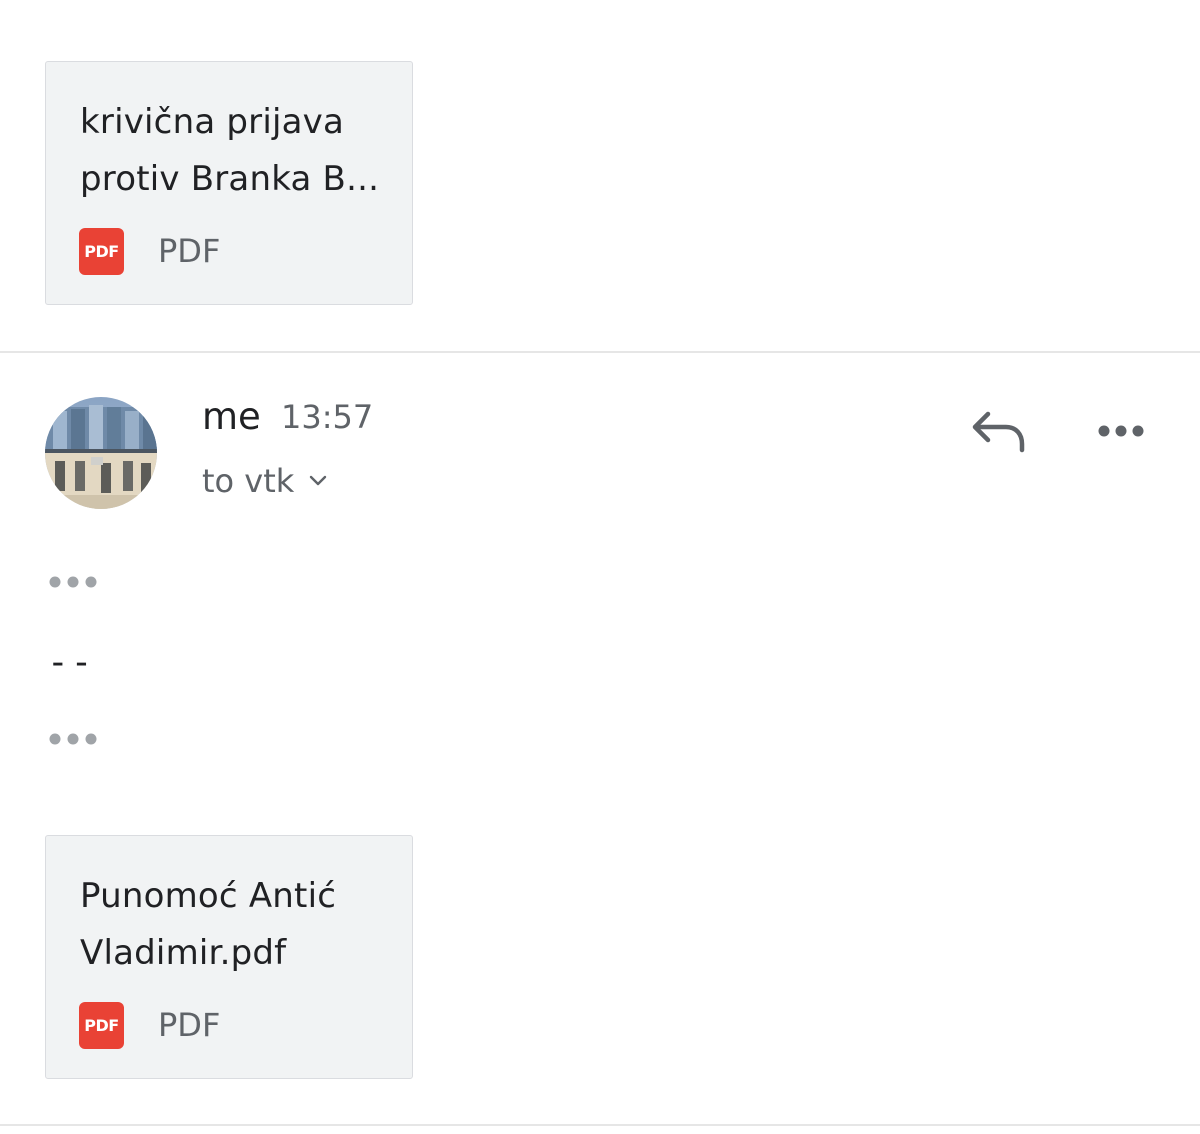 The height and width of the screenshot is (1134, 1200). I want to click on message-time: 13:57, so click(327, 417).